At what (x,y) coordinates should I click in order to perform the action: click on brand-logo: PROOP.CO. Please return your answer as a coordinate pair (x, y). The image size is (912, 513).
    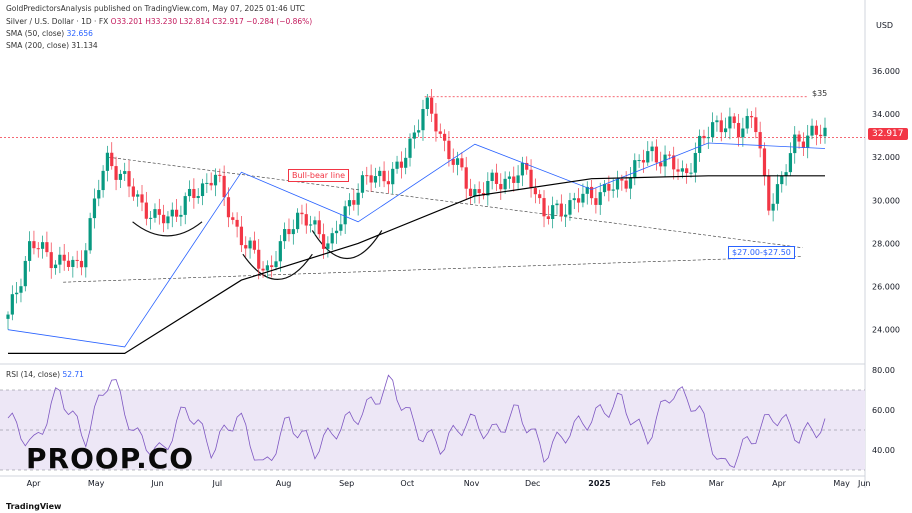
    Looking at the image, I should click on (110, 458).